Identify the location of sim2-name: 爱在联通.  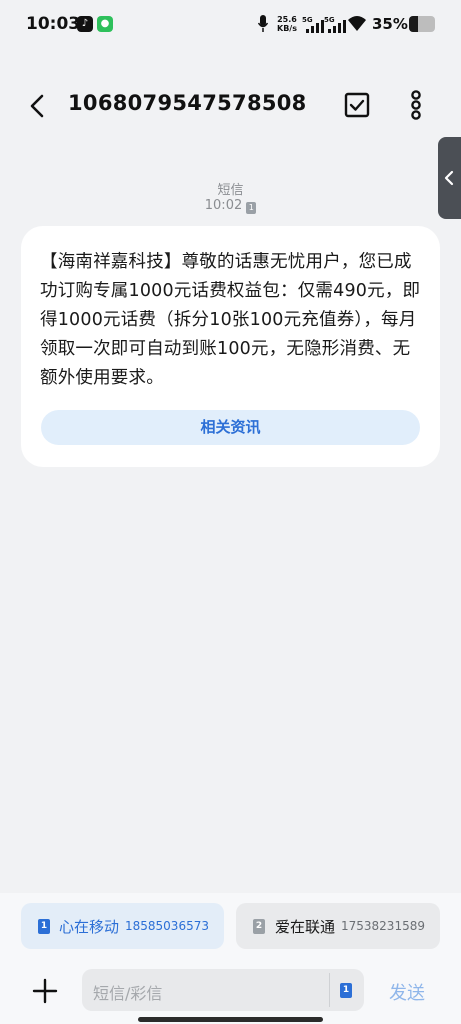
(305, 927).